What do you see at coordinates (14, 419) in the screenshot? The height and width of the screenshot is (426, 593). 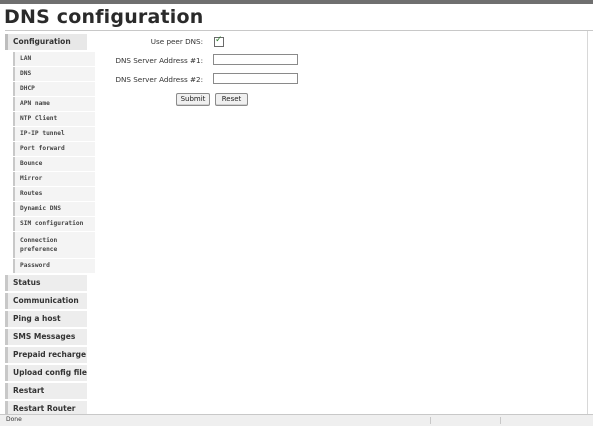 I see `status-text: Done` at bounding box center [14, 419].